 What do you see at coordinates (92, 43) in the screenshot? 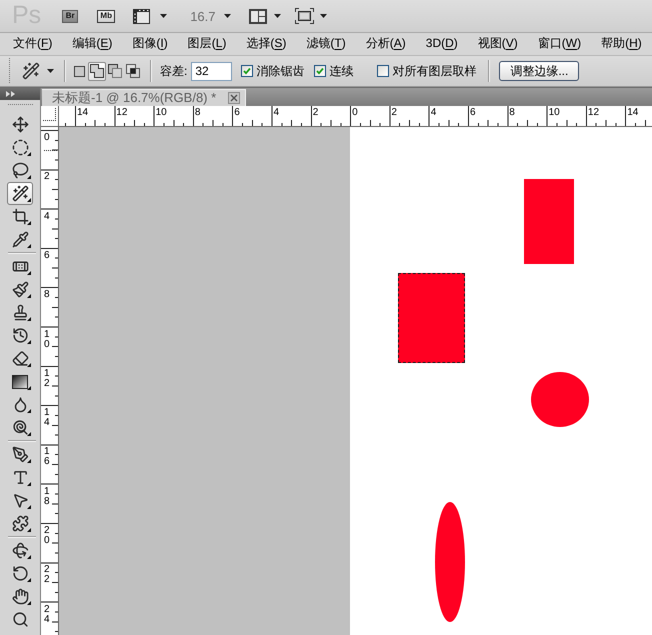
I see `menu-item: 编辑(E)` at bounding box center [92, 43].